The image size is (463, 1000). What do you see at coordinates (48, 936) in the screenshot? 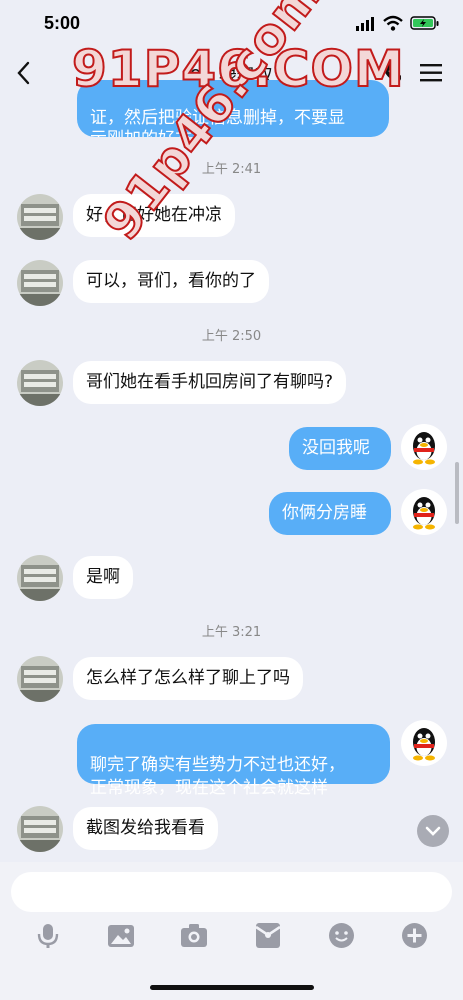
I see `microphone-icon` at bounding box center [48, 936].